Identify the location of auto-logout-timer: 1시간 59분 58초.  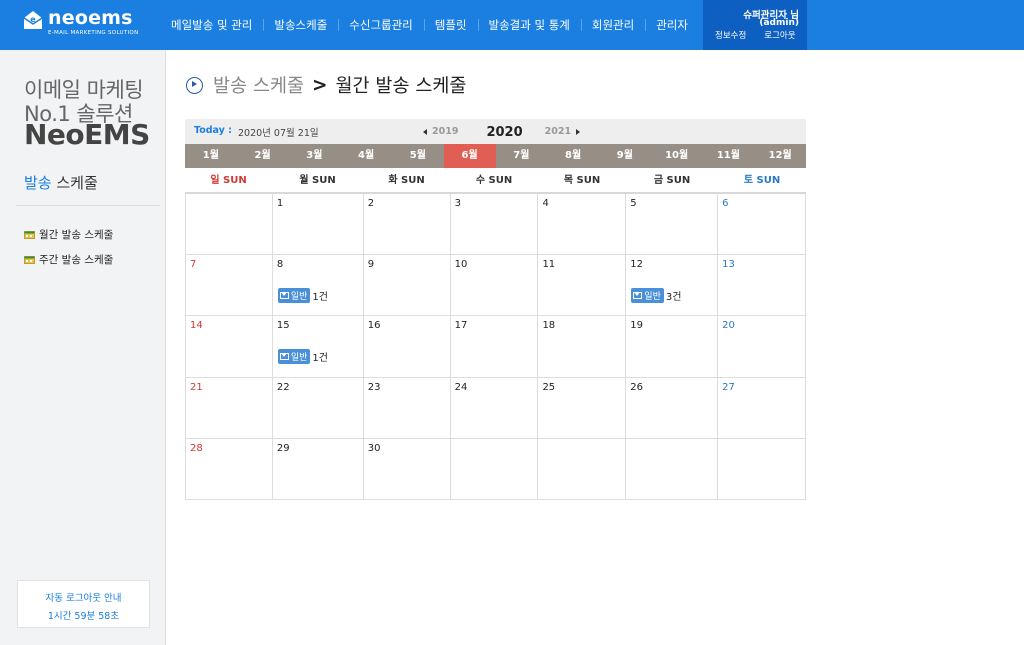
(83, 616).